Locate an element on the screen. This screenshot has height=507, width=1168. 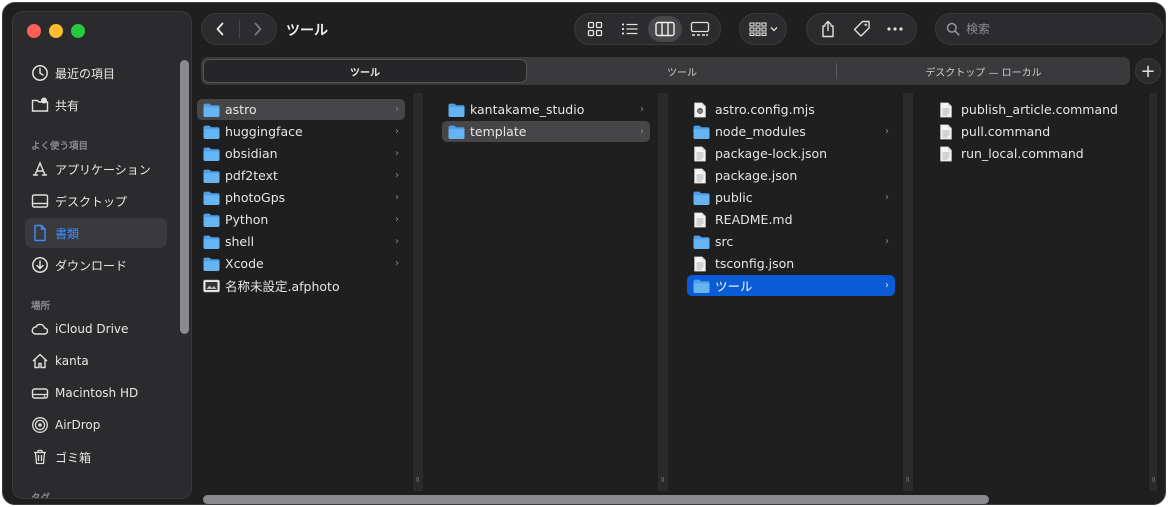
file-row: tsconfig.json is located at coordinates (791, 263).